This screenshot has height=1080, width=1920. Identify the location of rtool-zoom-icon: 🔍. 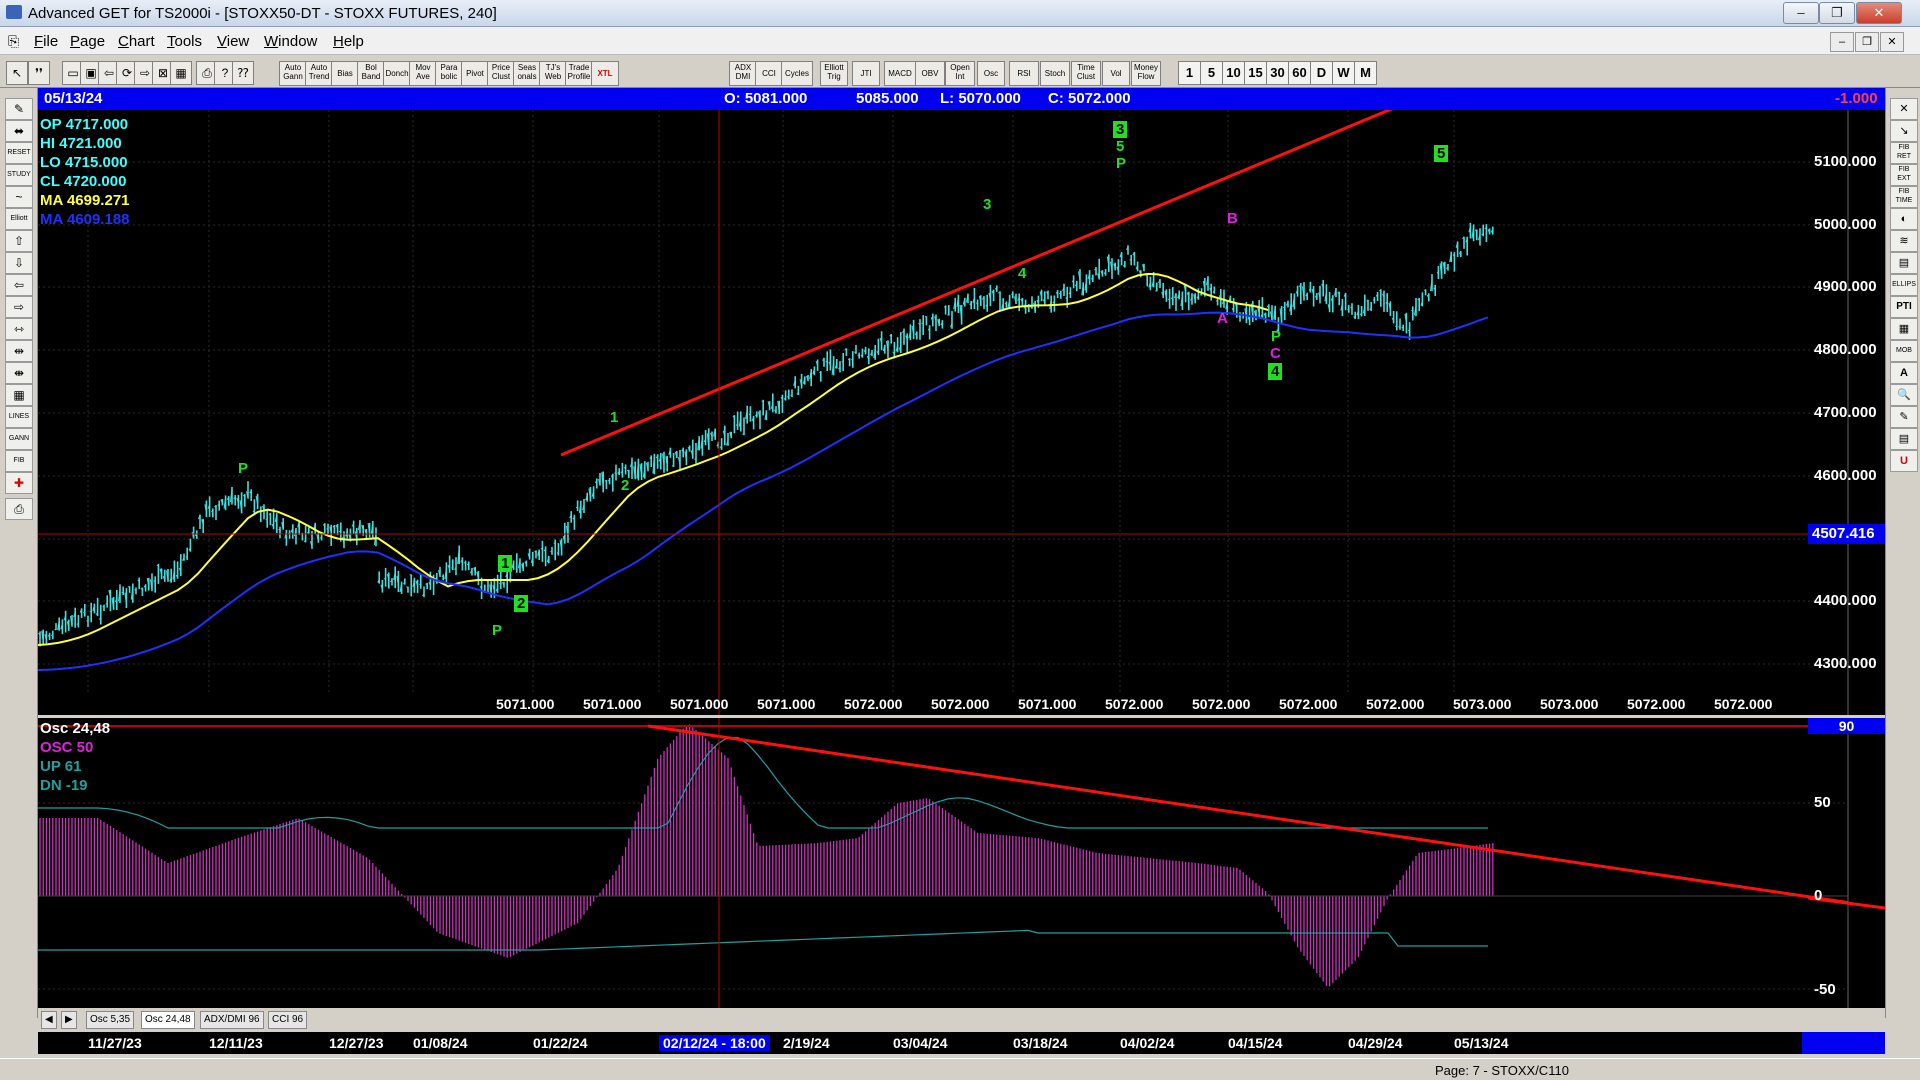
(1904, 395).